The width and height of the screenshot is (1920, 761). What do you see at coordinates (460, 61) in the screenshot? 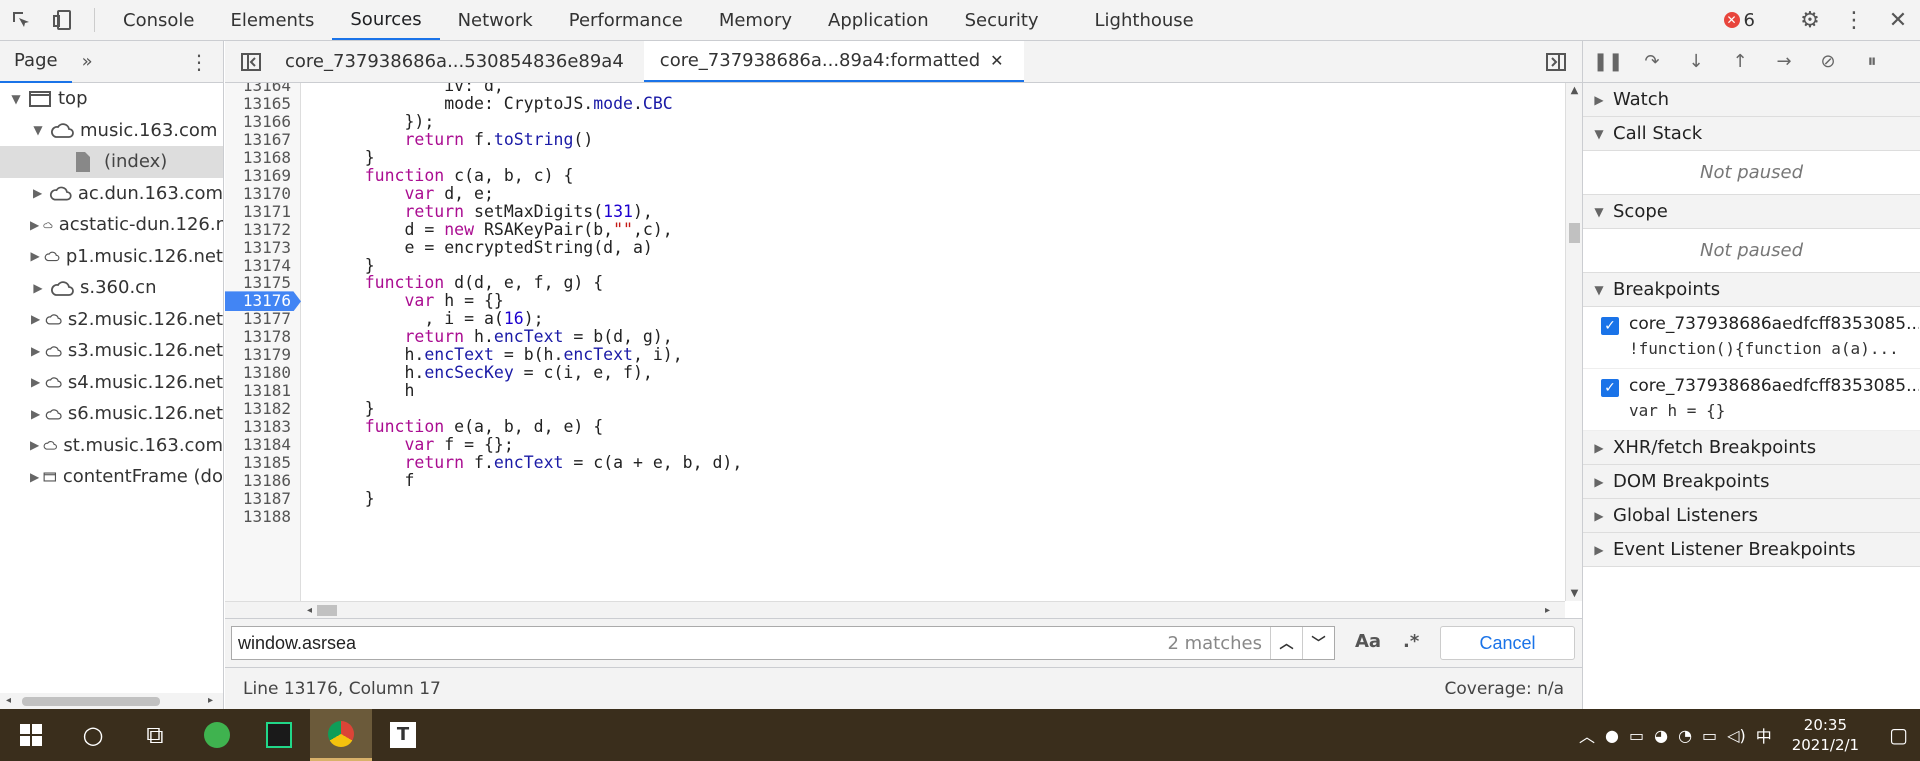
I see `file-tab: core_737938686a...530854836e89a4` at bounding box center [460, 61].